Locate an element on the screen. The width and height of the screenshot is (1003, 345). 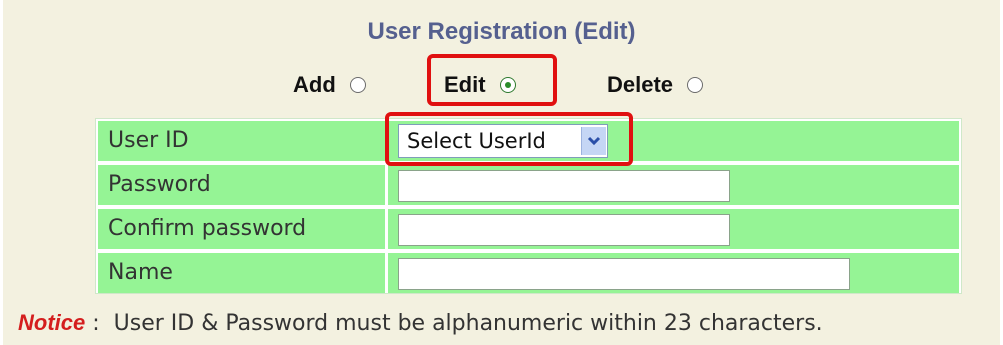
row-confirm-password: Confirm password is located at coordinates (528, 228).